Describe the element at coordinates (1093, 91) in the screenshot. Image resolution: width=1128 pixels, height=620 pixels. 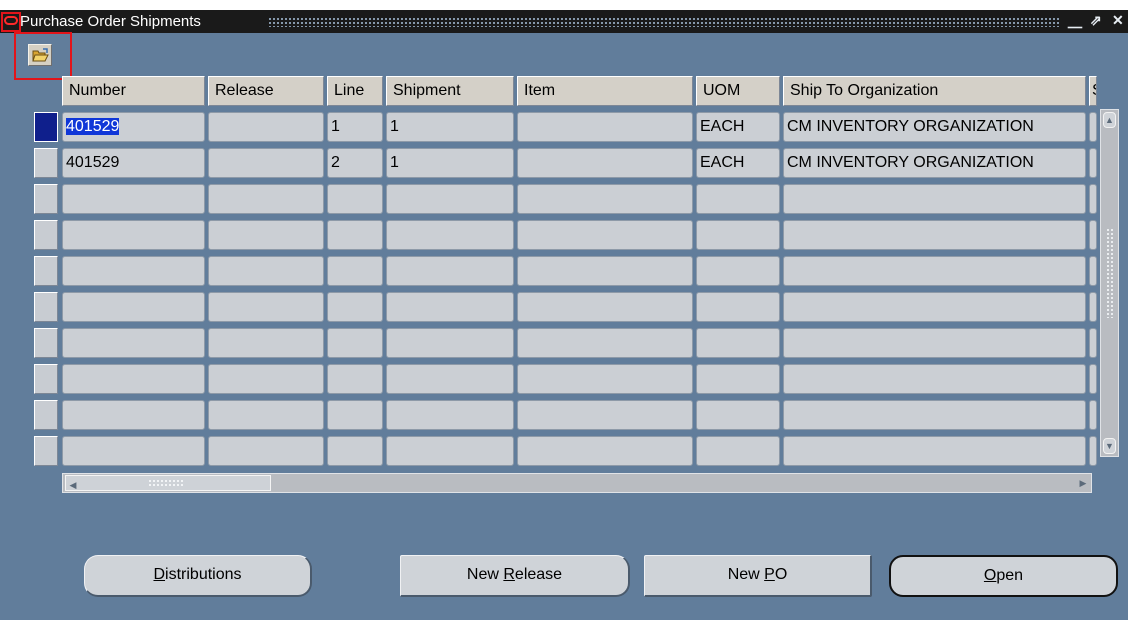
I see `column-header: S` at that location.